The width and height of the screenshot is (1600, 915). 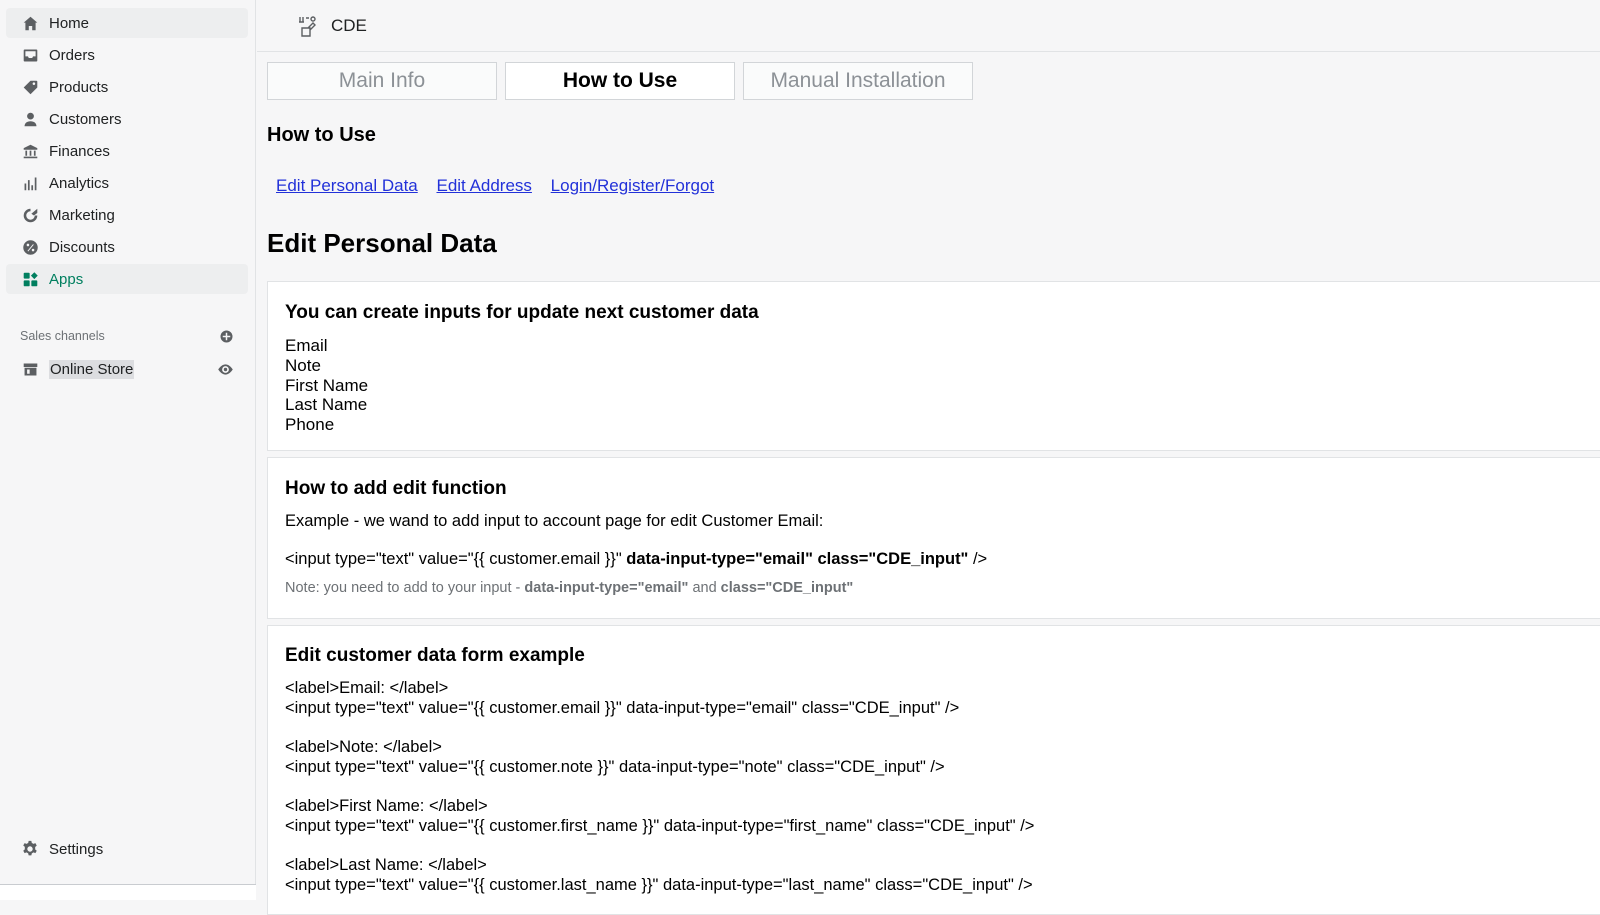 What do you see at coordinates (386, 865) in the screenshot?
I see `code-line: <label>Last Name: </label>` at bounding box center [386, 865].